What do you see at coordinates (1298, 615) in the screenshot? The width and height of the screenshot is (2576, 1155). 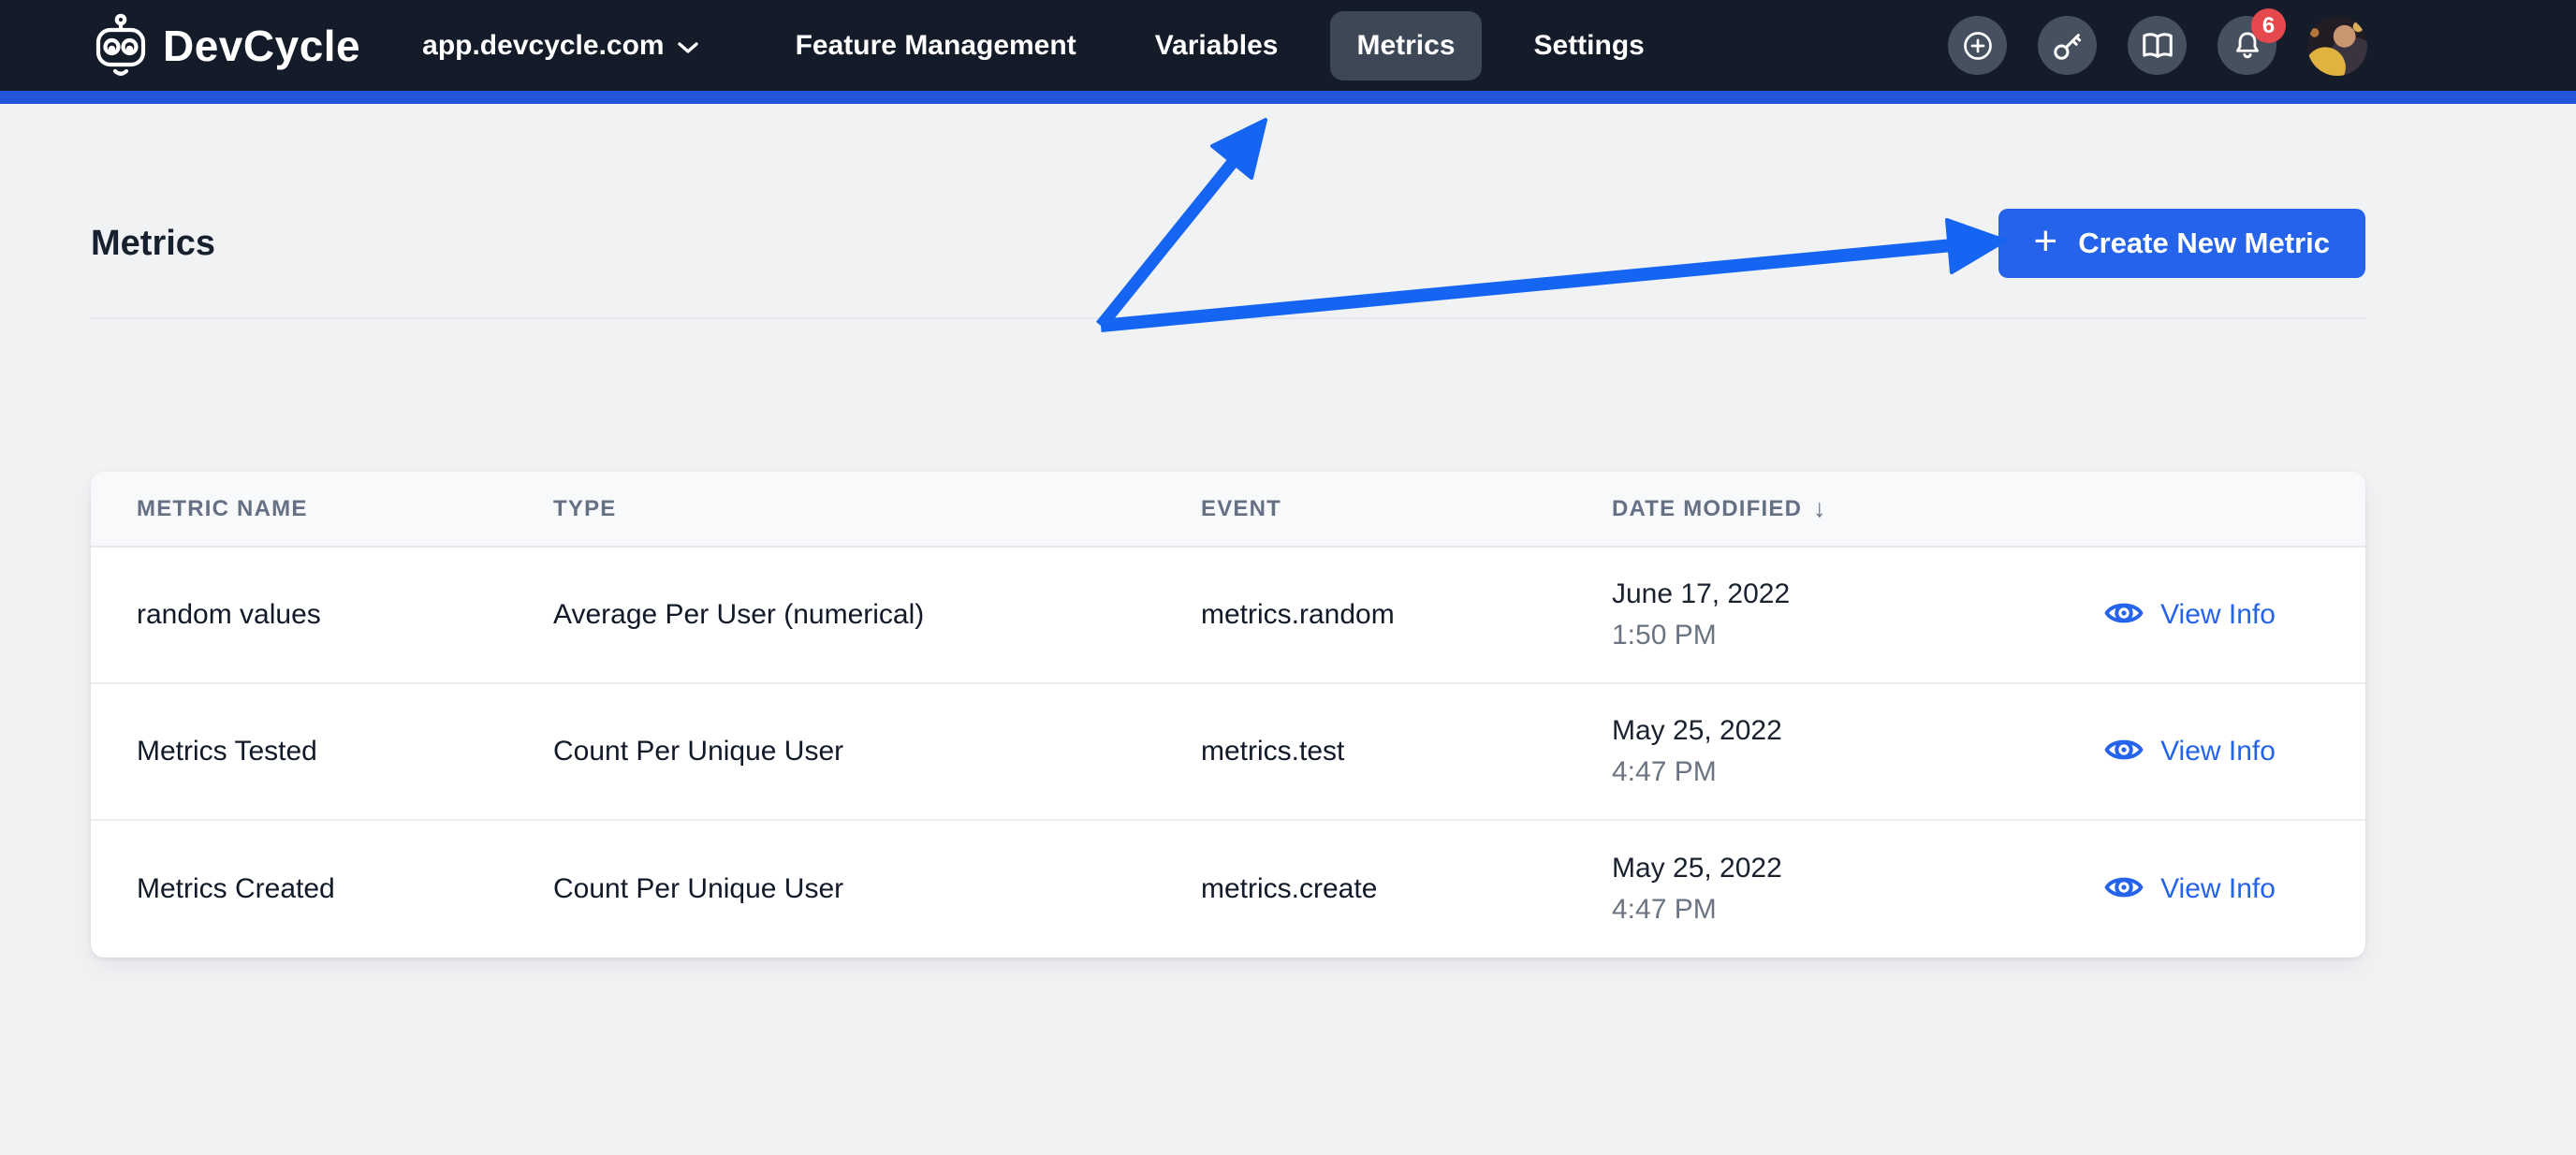 I see `metric-event-cell: metrics.random` at bounding box center [1298, 615].